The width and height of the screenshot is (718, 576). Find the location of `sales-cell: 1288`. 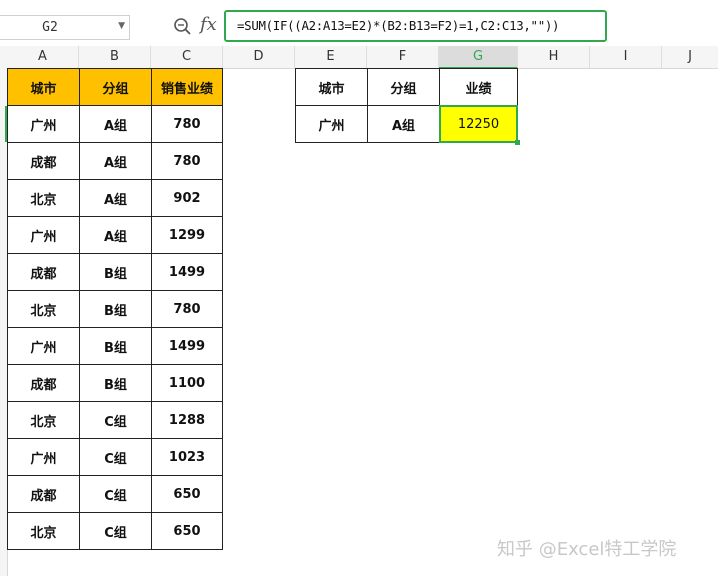

sales-cell: 1288 is located at coordinates (187, 420).